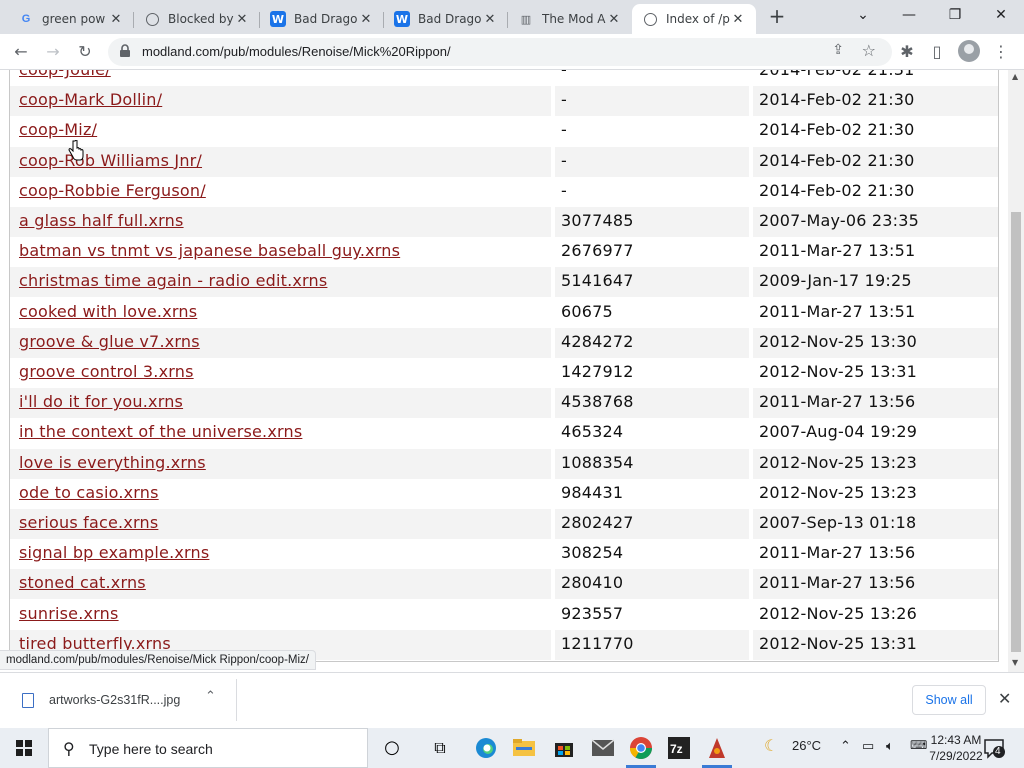  I want to click on file-link: signal bp example.xrns, so click(114, 552).